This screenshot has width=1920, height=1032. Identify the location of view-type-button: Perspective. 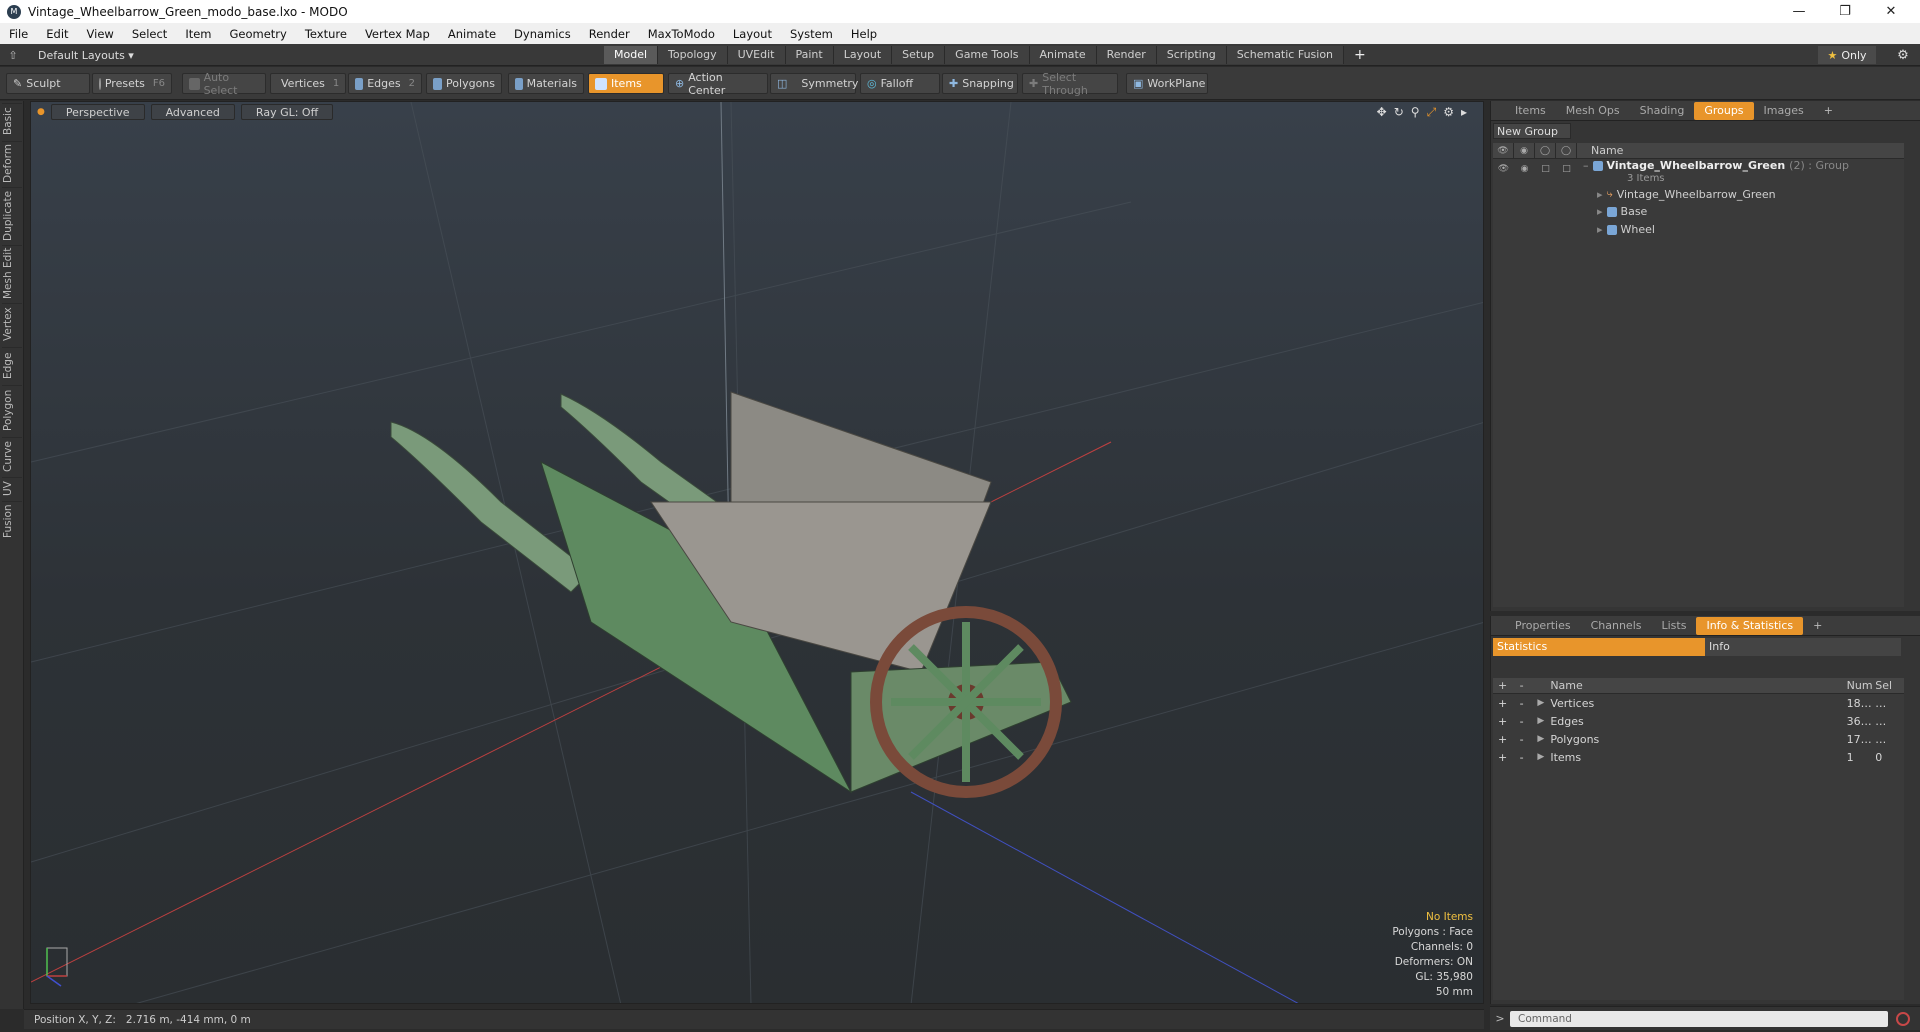
(97, 112).